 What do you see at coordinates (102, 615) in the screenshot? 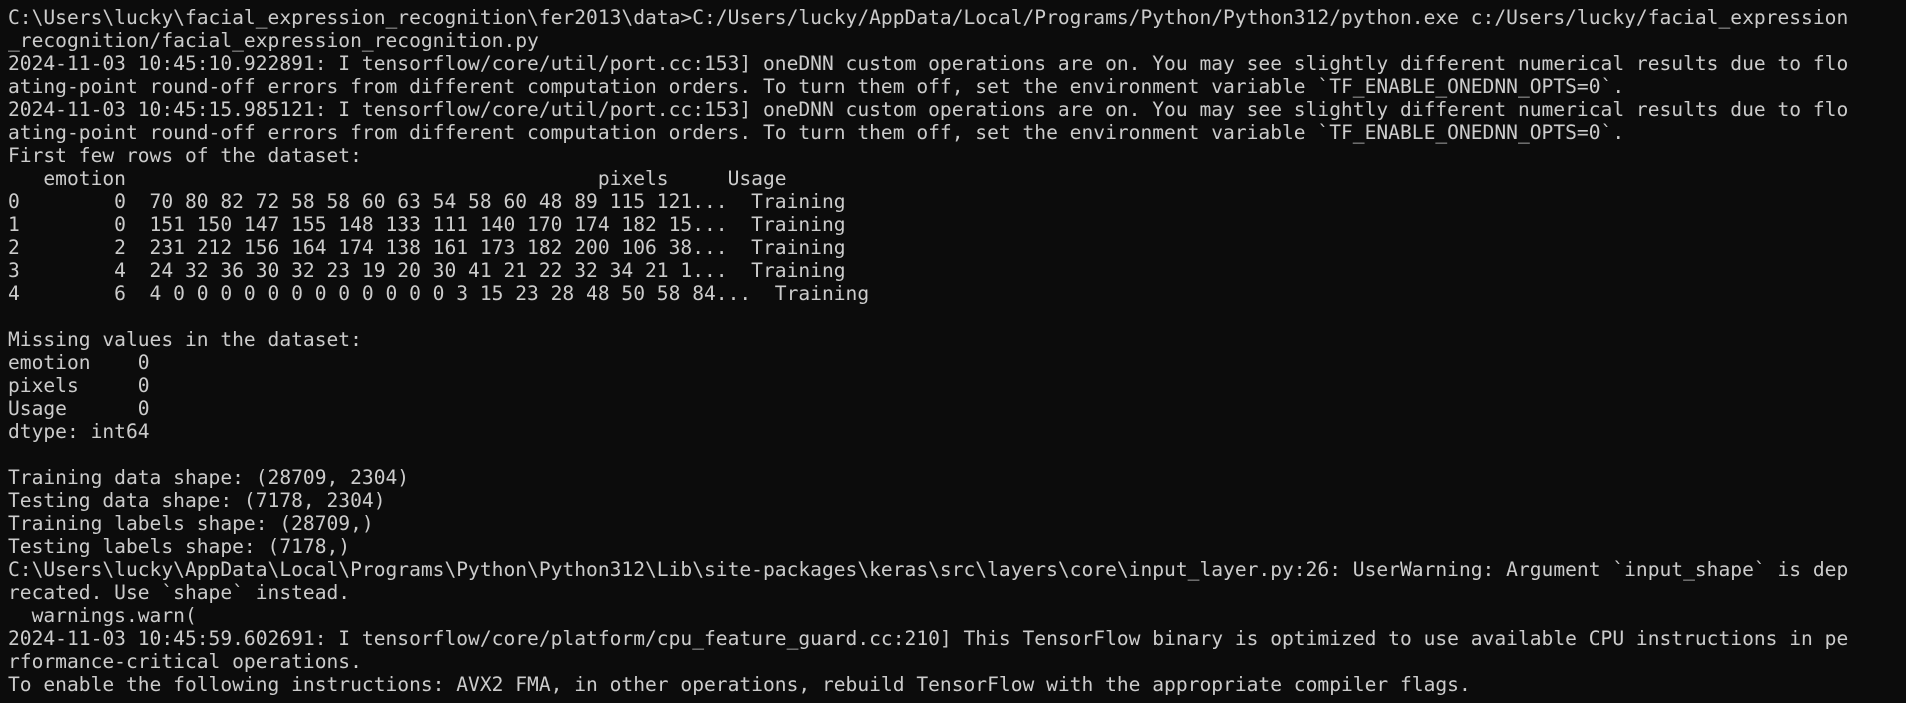
I see `warning-call-line: warnings.warn(` at bounding box center [102, 615].